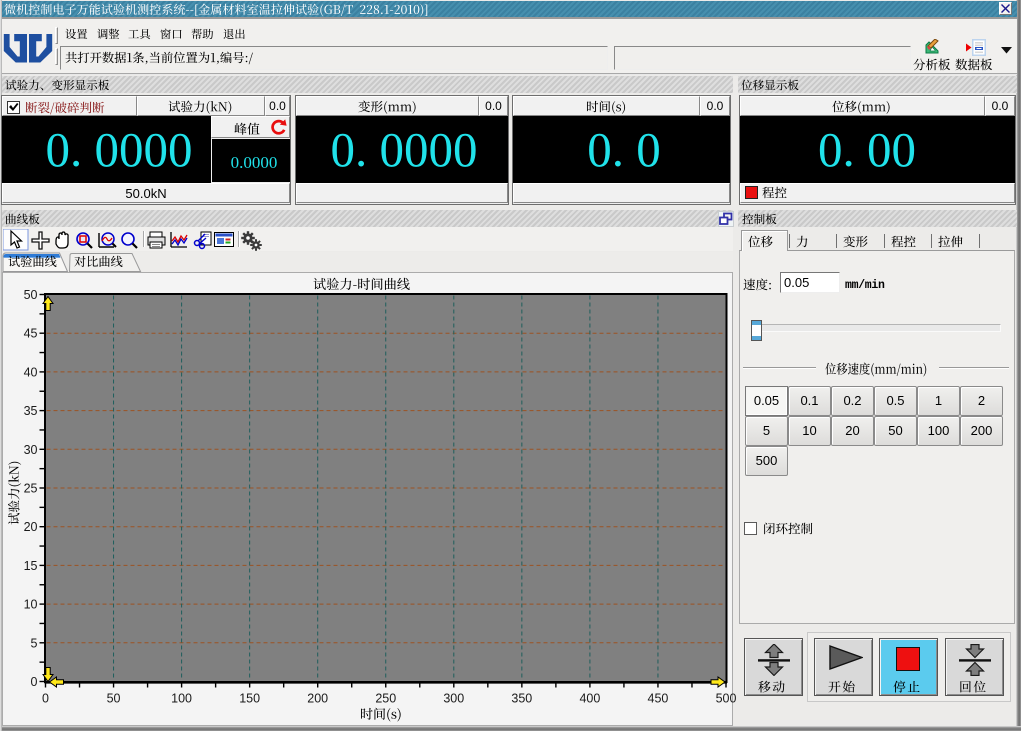 Image resolution: width=1021 pixels, height=731 pixels. Describe the element at coordinates (31, 489) in the screenshot. I see `svg-text: 25` at that location.